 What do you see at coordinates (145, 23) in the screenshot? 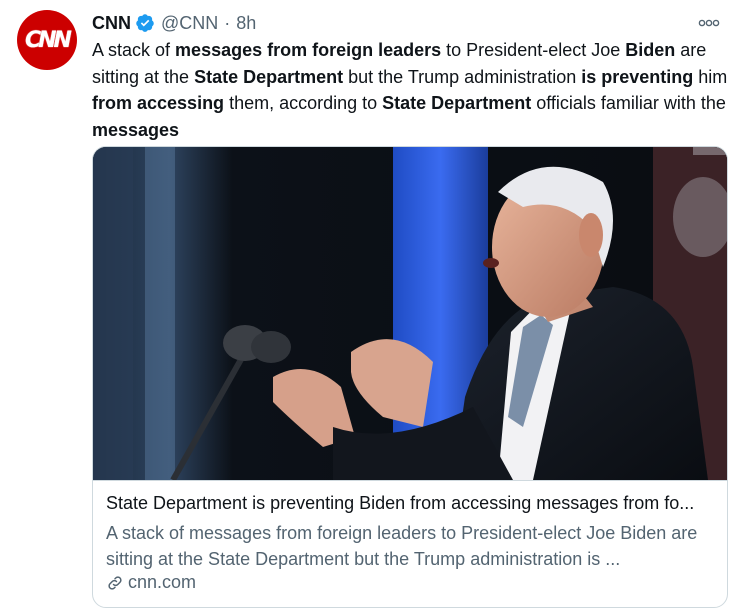
I see `verified-badge-icon` at bounding box center [145, 23].